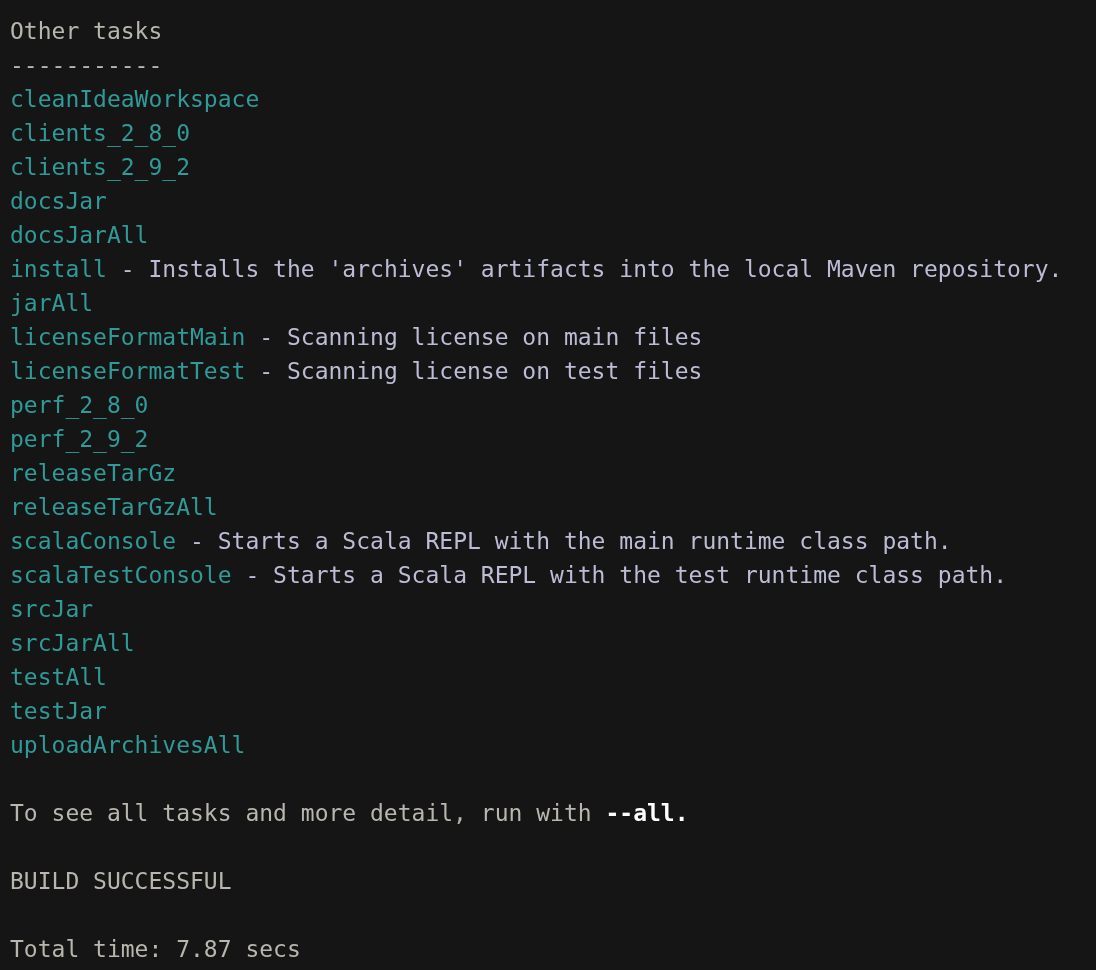 This screenshot has width=1096, height=970. I want to click on task-name: testJar, so click(58, 711).